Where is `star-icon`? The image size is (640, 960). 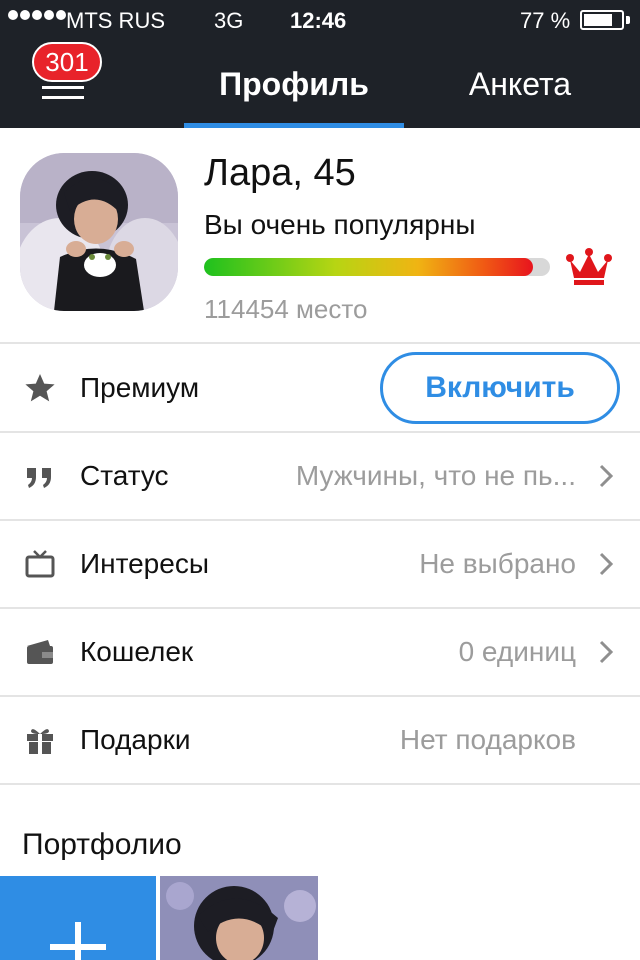
star-icon is located at coordinates (40, 388).